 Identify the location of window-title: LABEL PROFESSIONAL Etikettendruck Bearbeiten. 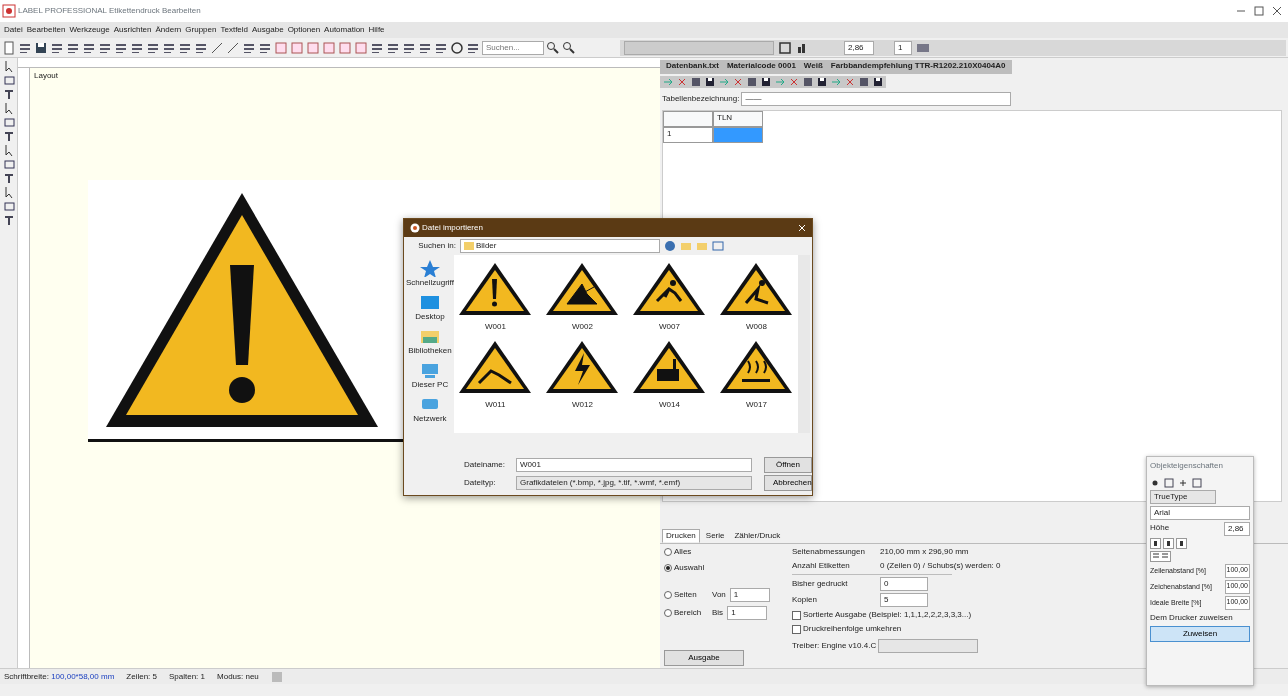
(109, 11).